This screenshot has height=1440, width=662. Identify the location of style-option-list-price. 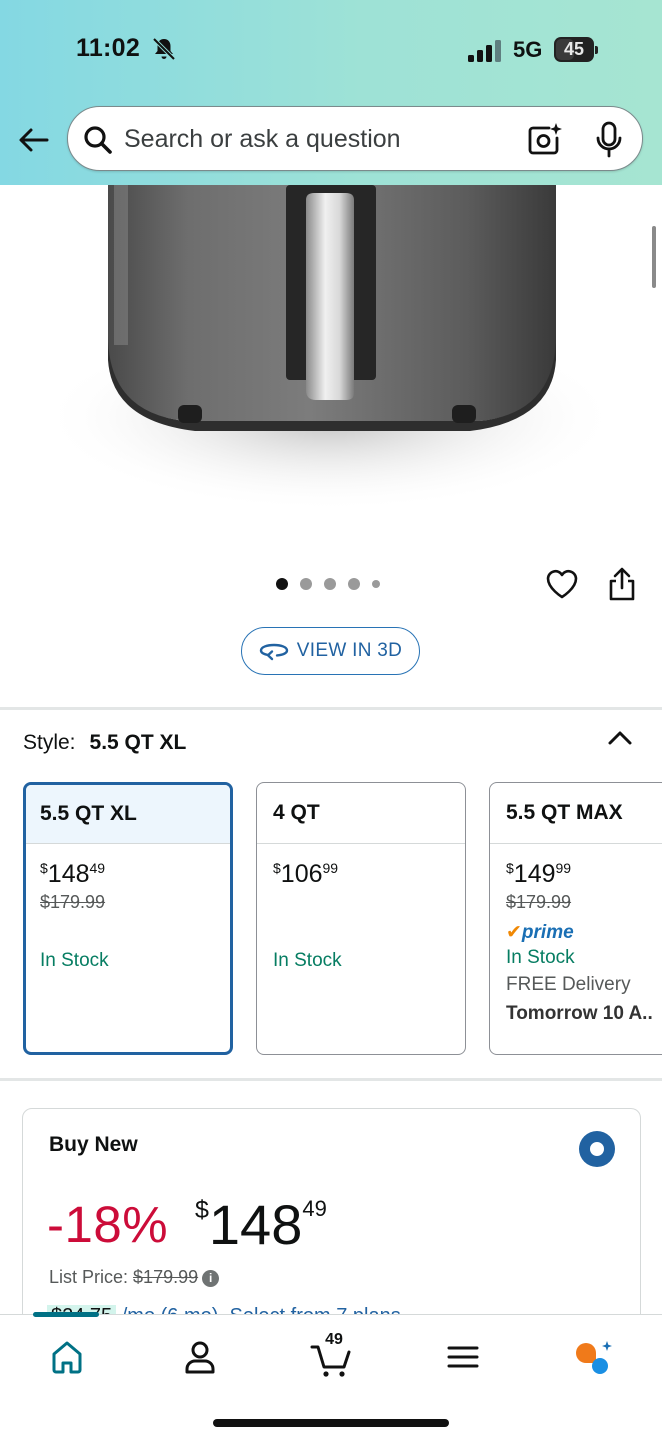
(369, 904).